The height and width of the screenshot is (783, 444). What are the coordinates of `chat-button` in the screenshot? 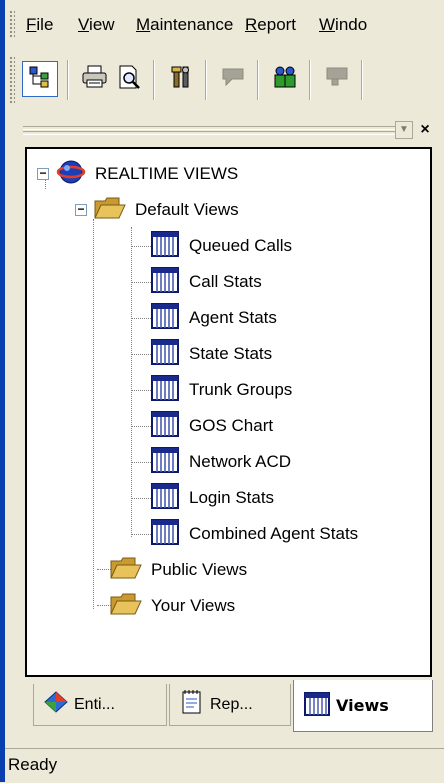 It's located at (337, 79).